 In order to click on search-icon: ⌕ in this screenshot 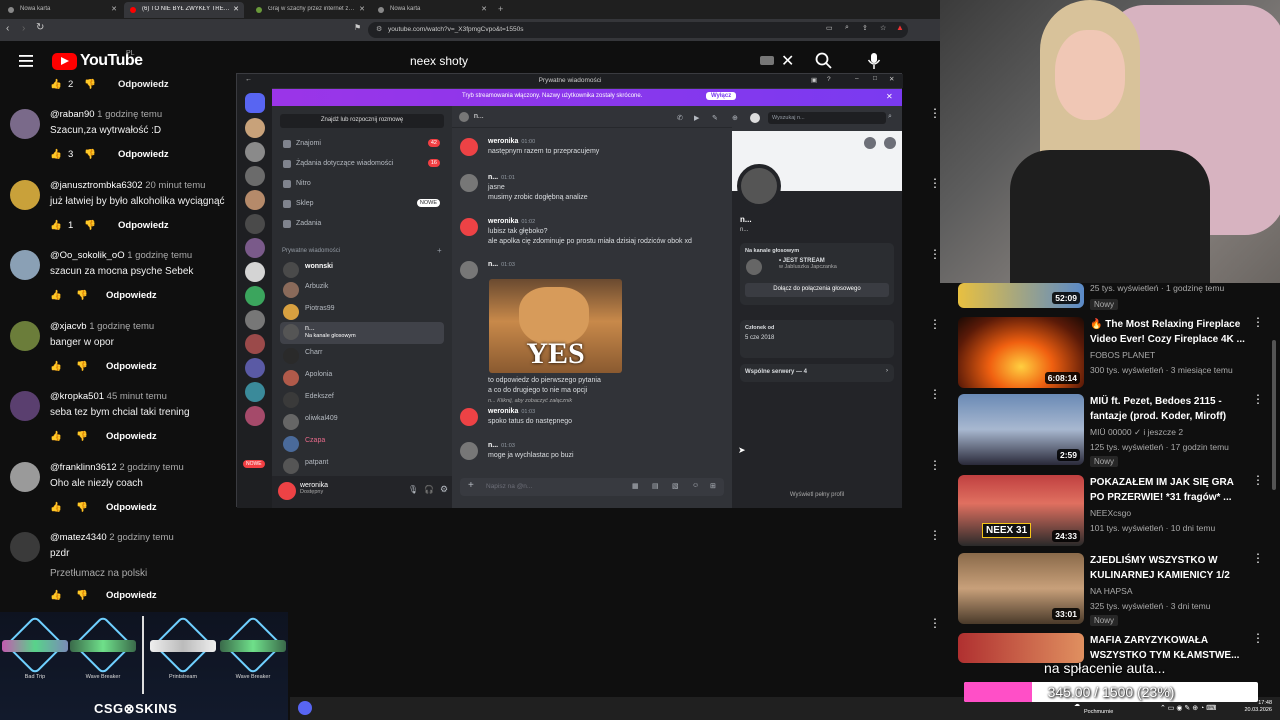, I will do `click(890, 117)`.